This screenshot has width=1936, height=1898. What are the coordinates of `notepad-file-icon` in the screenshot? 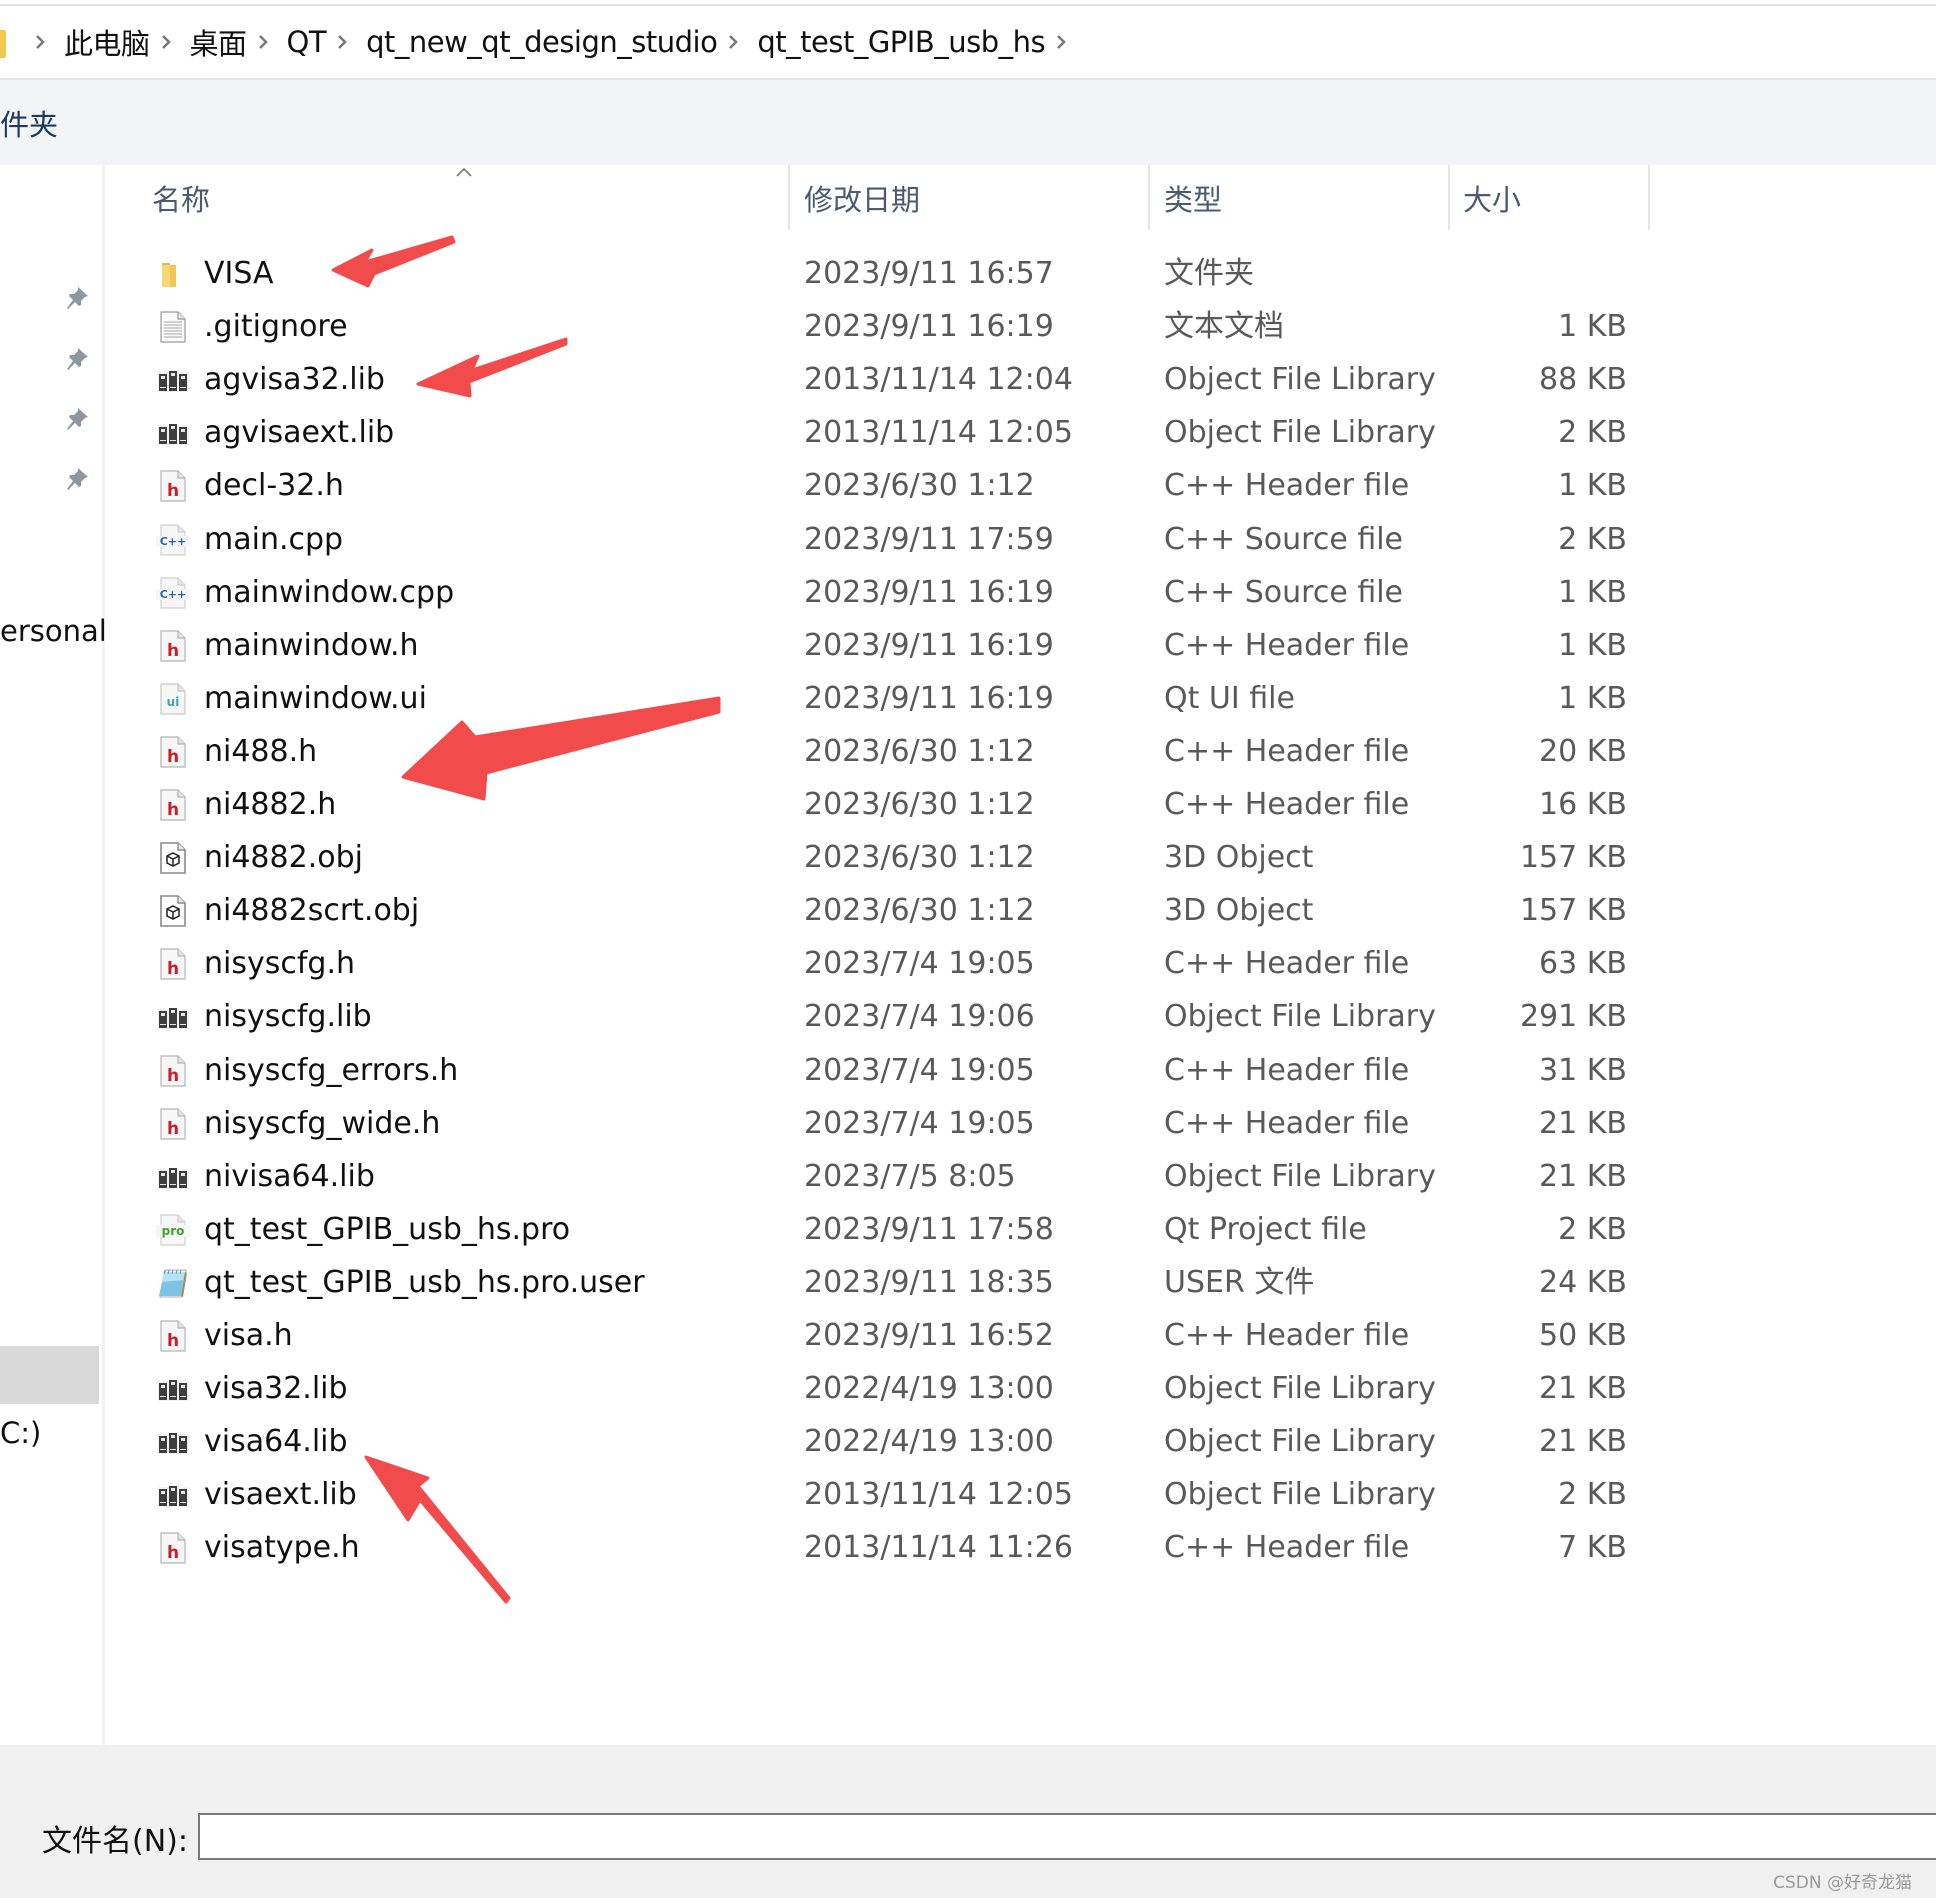 It's located at (173, 1283).